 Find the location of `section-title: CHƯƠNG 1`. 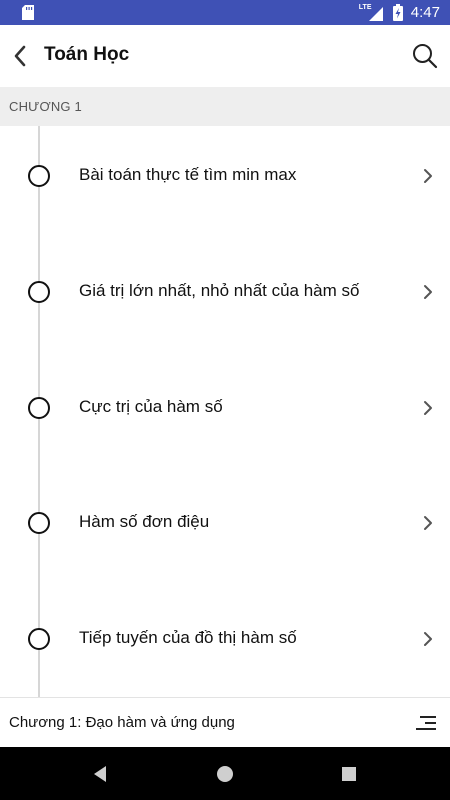

section-title: CHƯƠNG 1 is located at coordinates (45, 106).